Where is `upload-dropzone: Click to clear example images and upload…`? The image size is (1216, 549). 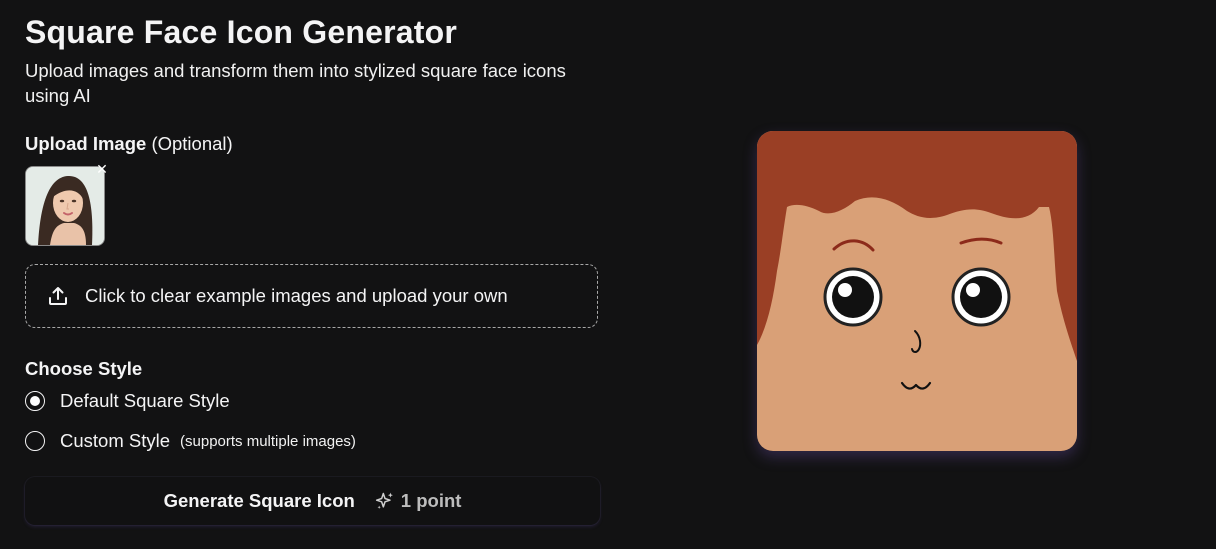 upload-dropzone: Click to clear example images and upload… is located at coordinates (311, 296).